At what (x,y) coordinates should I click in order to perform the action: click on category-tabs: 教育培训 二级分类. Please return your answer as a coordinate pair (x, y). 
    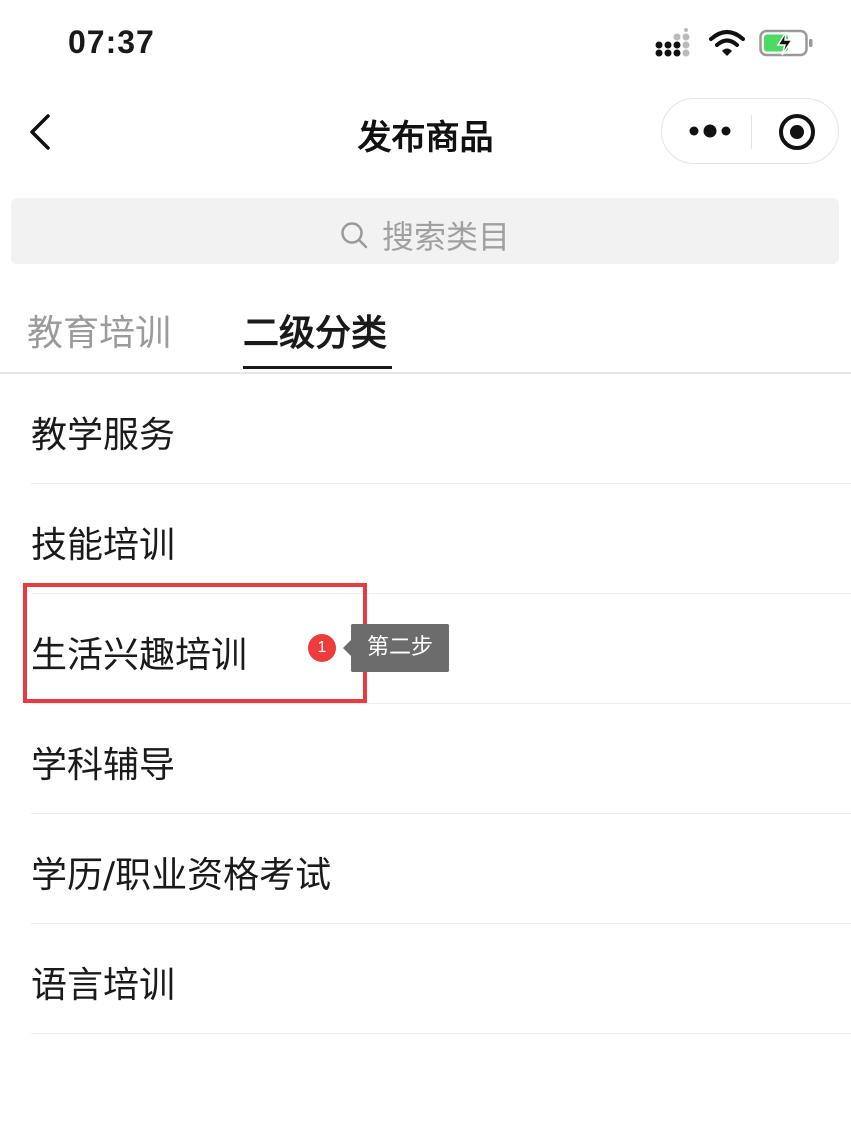
    Looking at the image, I should click on (425, 332).